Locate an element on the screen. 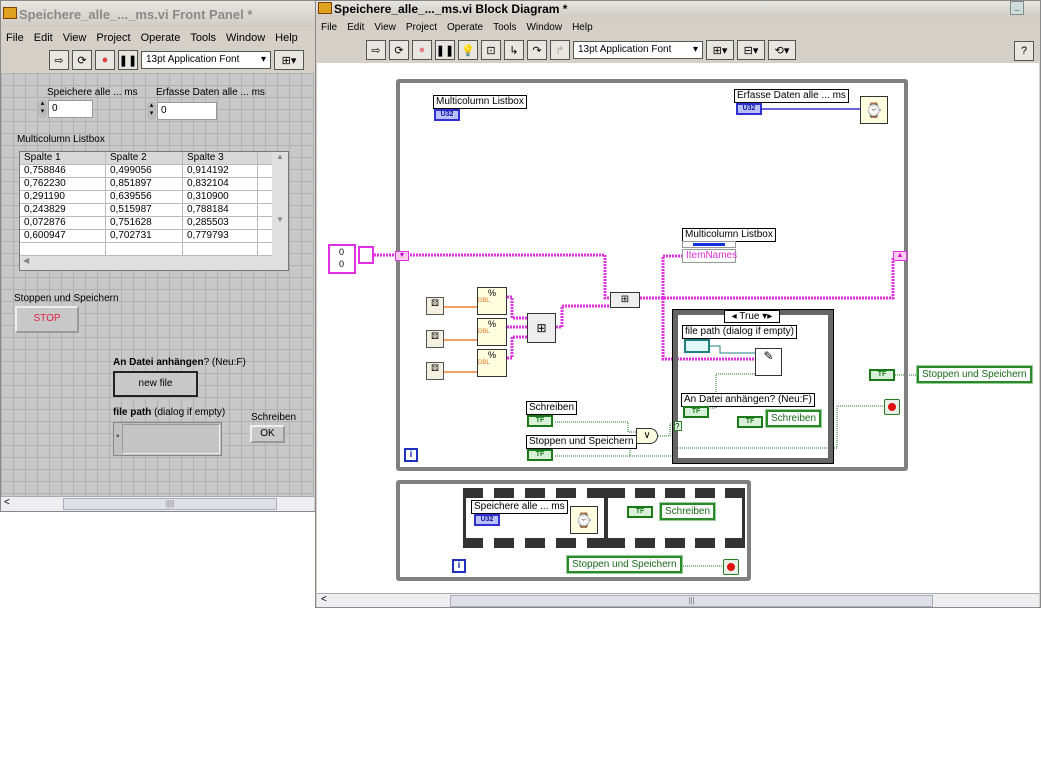  listbox-terminal-label: Multicolumn Listbox is located at coordinates (480, 102).